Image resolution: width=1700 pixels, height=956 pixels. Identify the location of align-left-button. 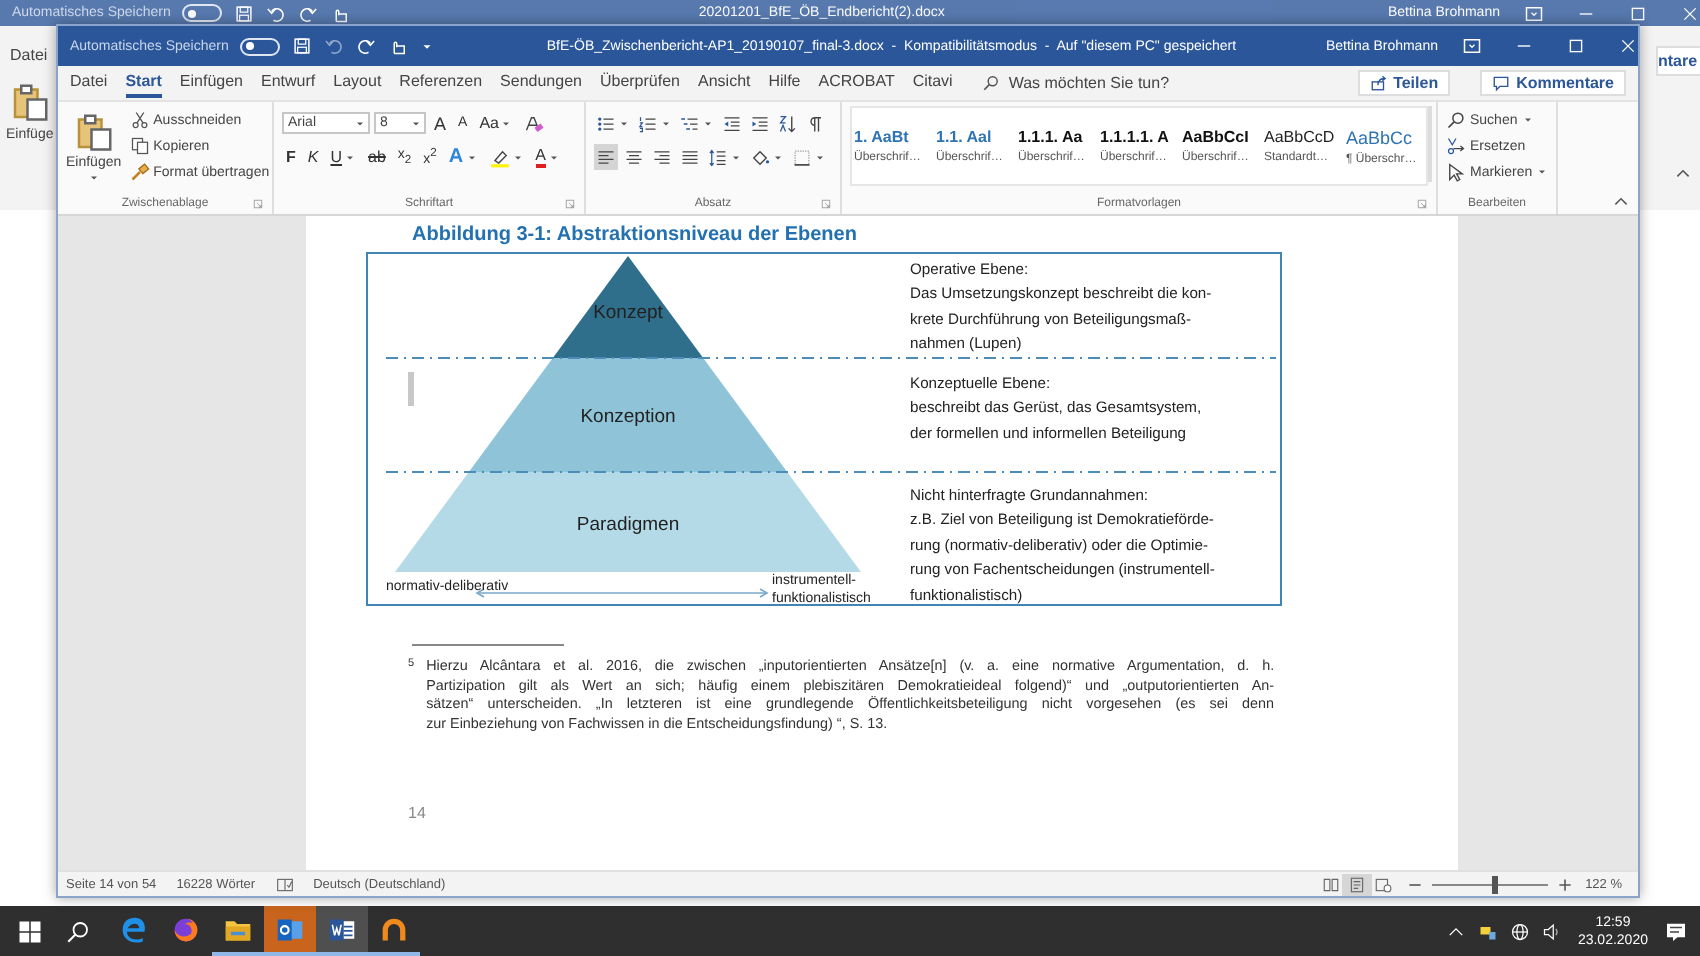
(606, 157).